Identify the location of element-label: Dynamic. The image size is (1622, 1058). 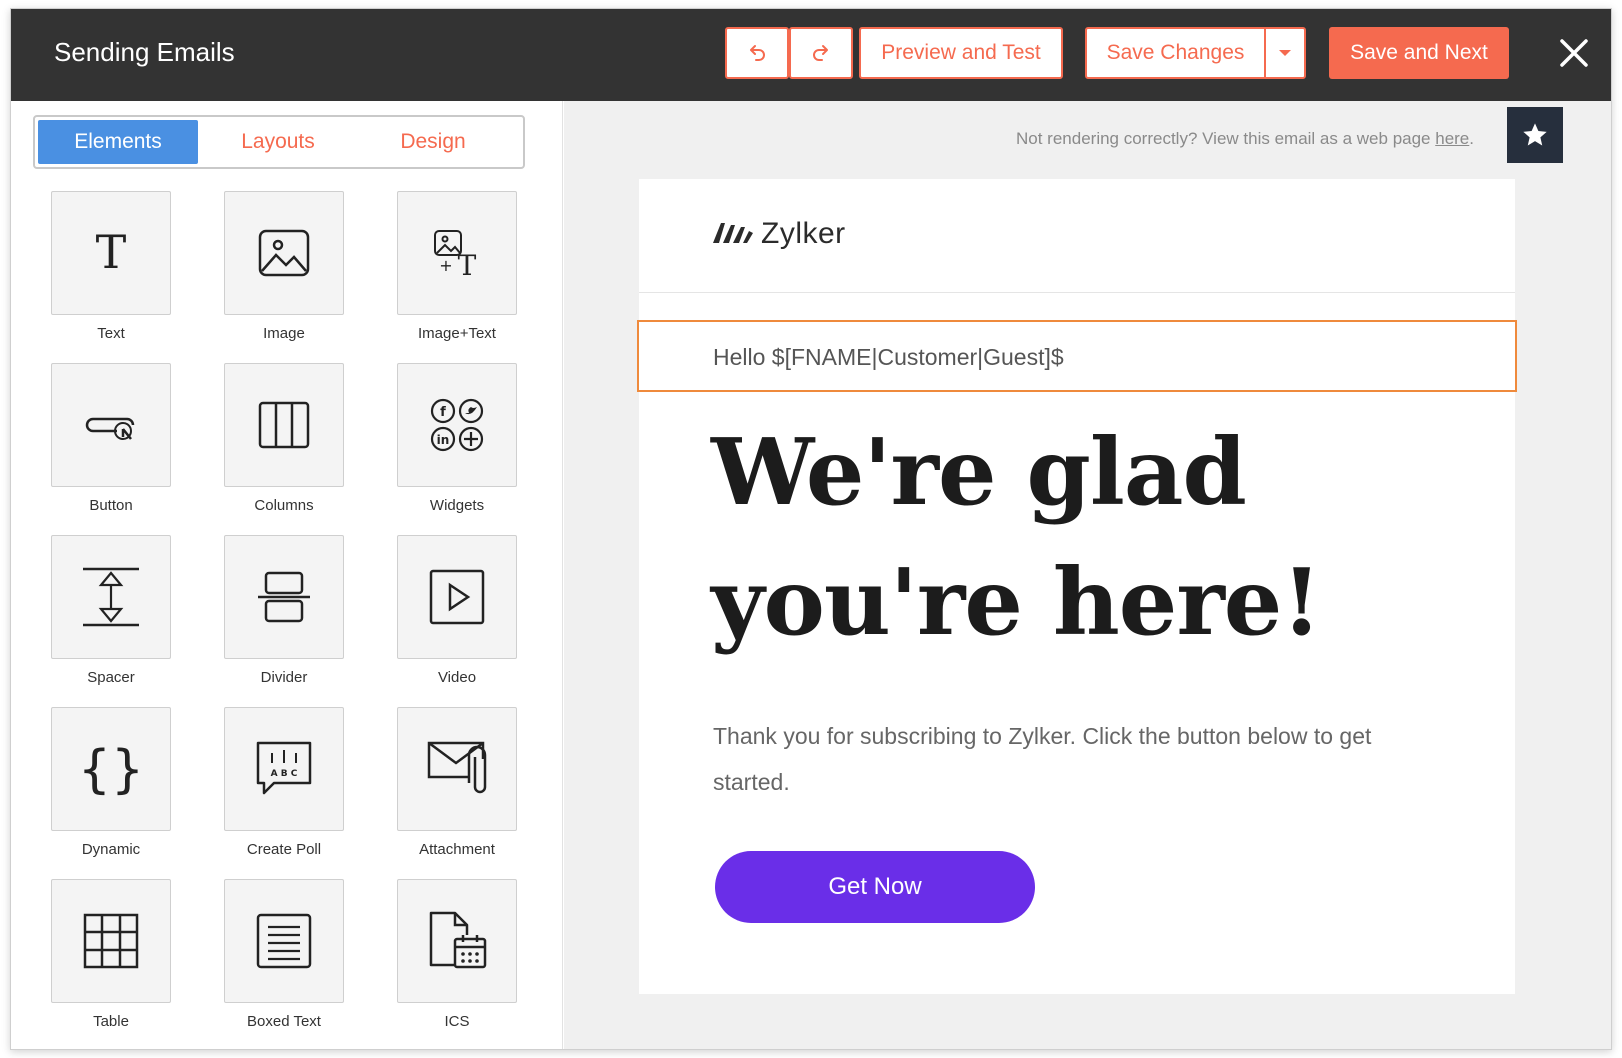
(111, 849).